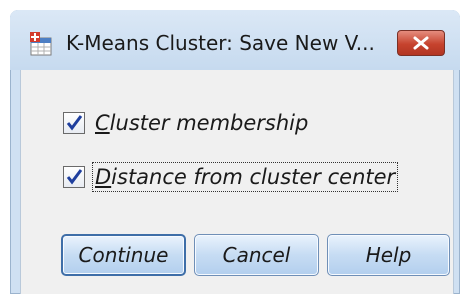 This screenshot has height=304, width=470. Describe the element at coordinates (245, 177) in the screenshot. I see `distance-from-center-label: Distance from cluster center` at that location.